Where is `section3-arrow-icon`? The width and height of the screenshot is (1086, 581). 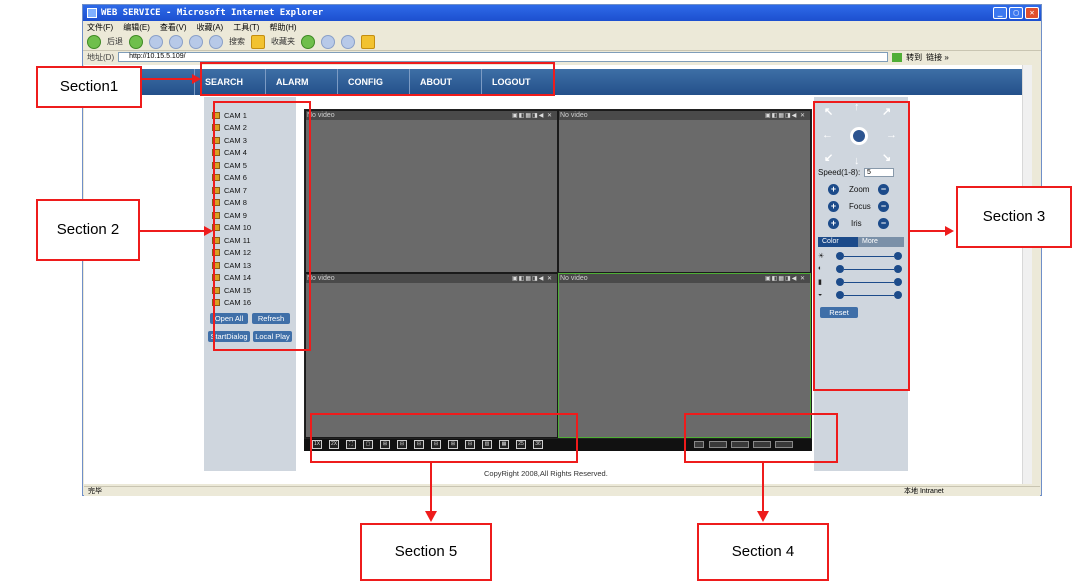 section3-arrow-icon is located at coordinates (949, 231).